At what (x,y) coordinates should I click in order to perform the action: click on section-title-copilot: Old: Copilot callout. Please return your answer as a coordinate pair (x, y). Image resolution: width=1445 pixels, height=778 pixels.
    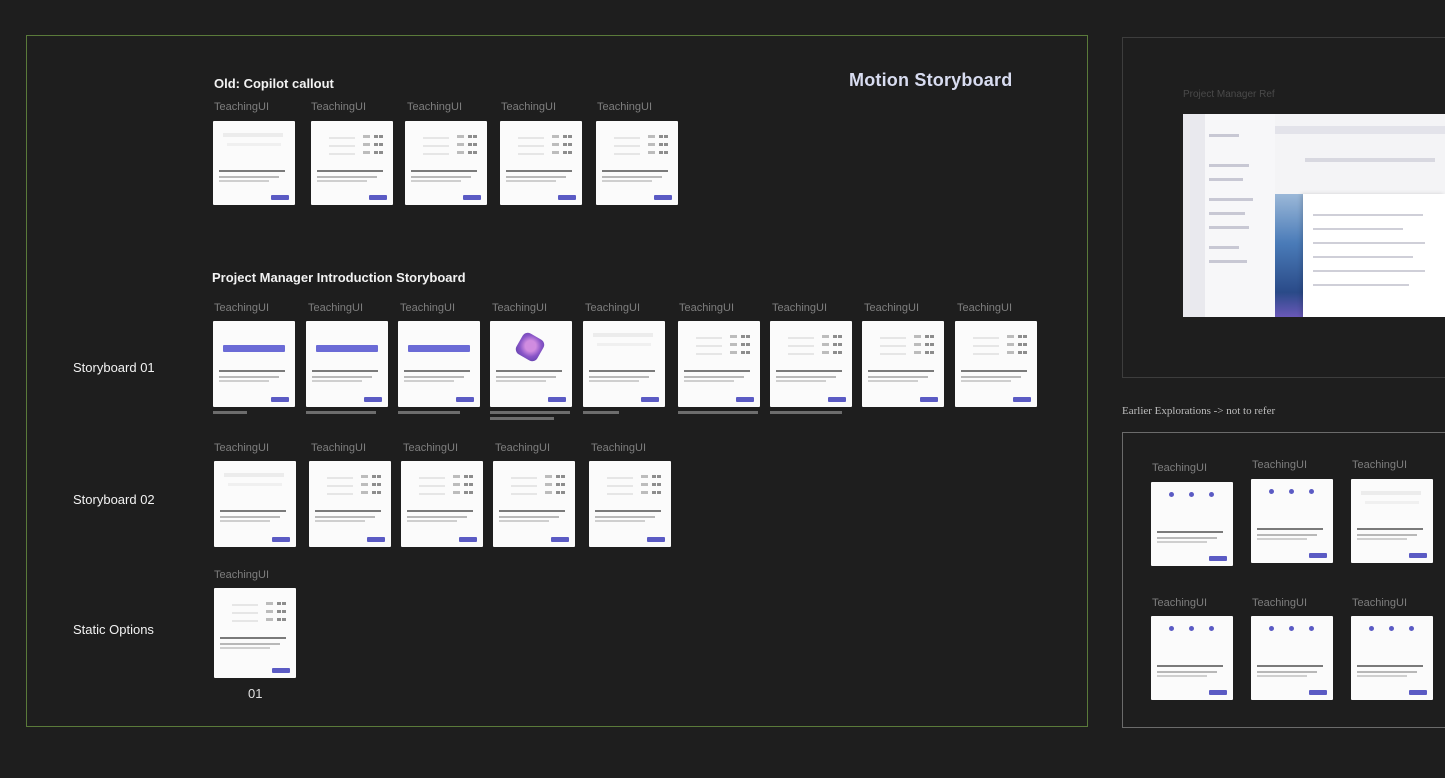
    Looking at the image, I should click on (274, 83).